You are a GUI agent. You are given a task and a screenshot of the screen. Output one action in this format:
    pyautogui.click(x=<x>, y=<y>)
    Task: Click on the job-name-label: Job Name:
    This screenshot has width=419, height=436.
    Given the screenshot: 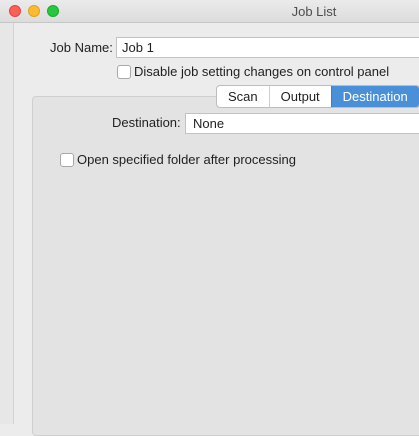 What is the action you would take?
    pyautogui.click(x=81, y=47)
    